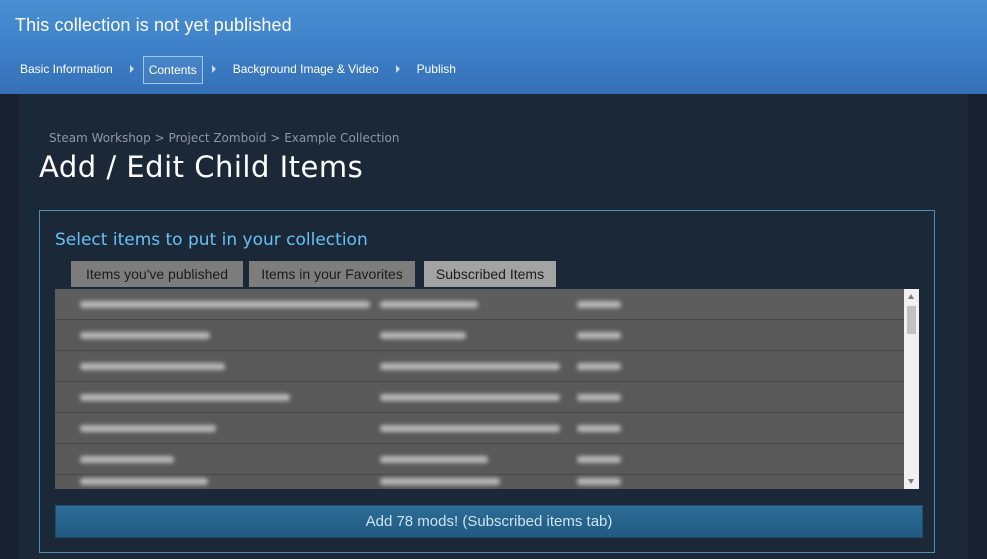 The height and width of the screenshot is (559, 987). Describe the element at coordinates (977, 326) in the screenshot. I see `right-gutter` at that location.